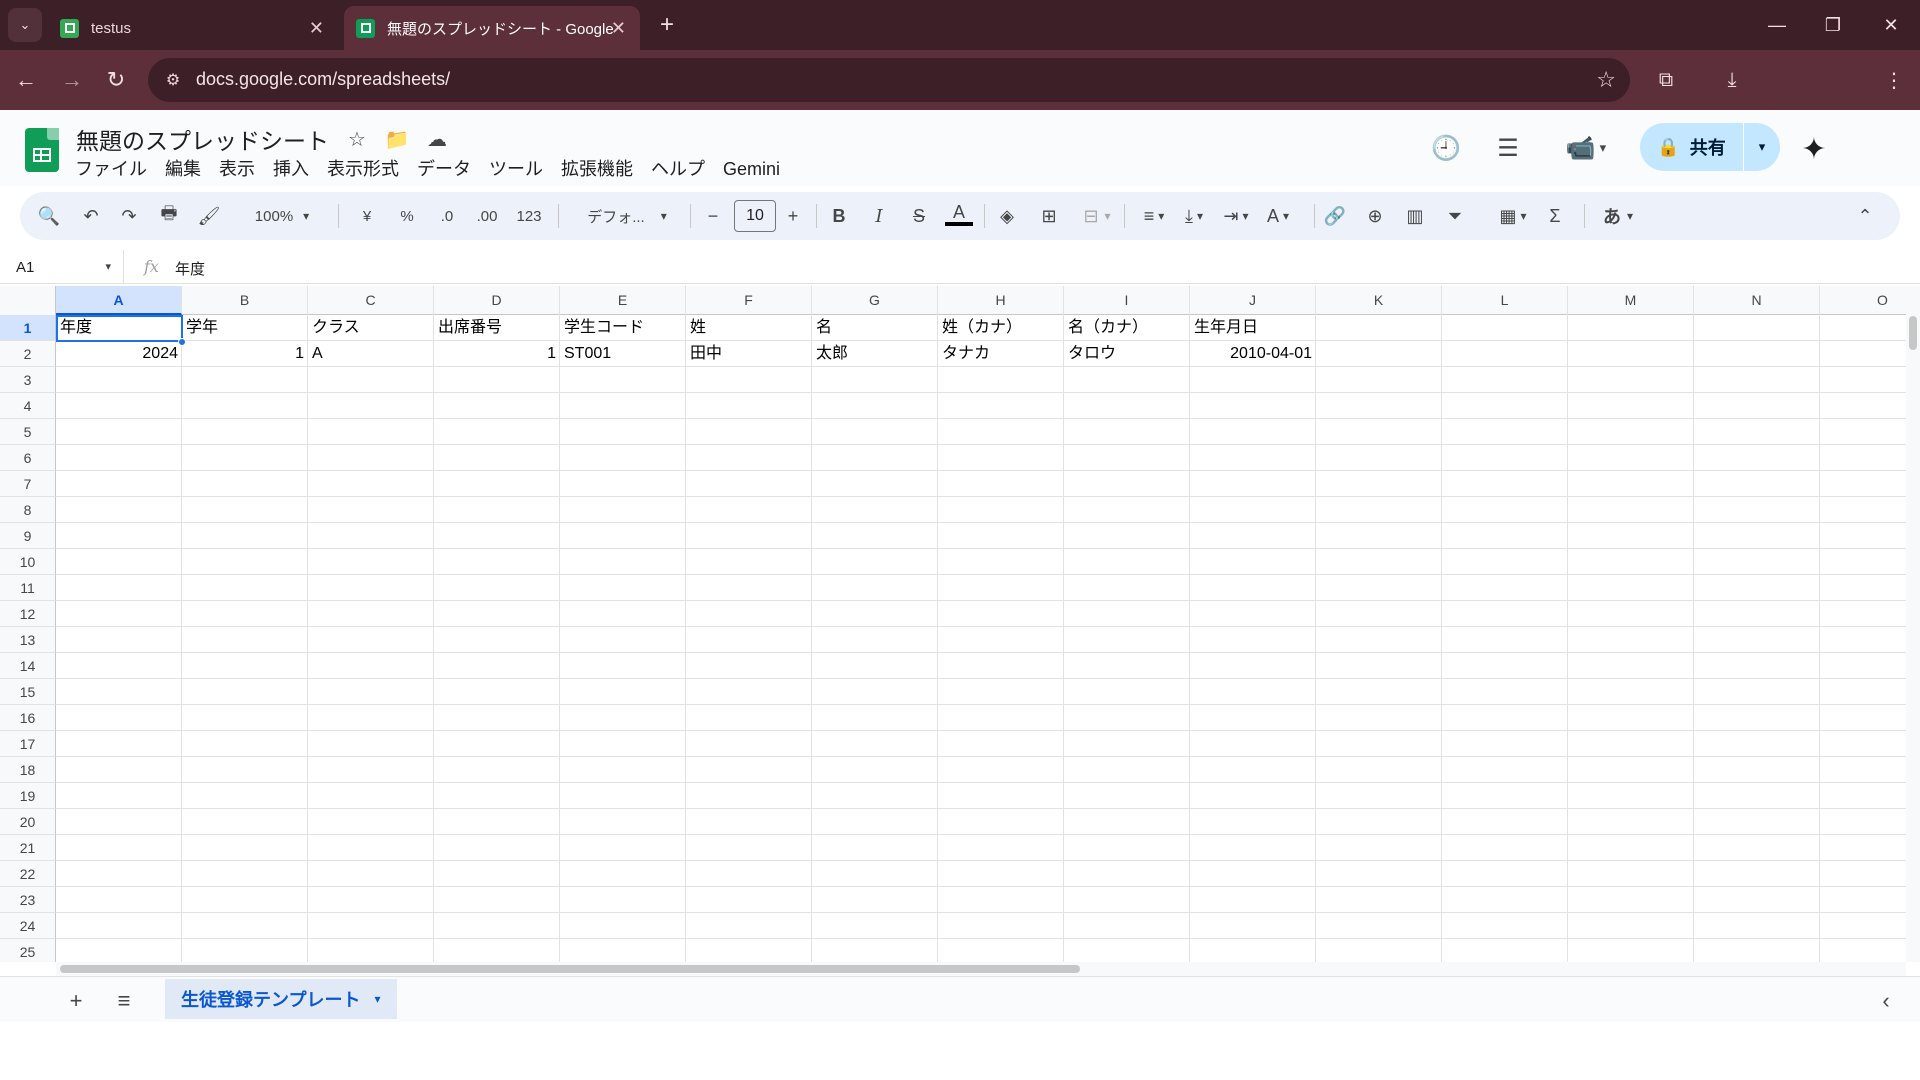 The height and width of the screenshot is (1080, 1920). I want to click on star-icon: ☆, so click(357, 139).